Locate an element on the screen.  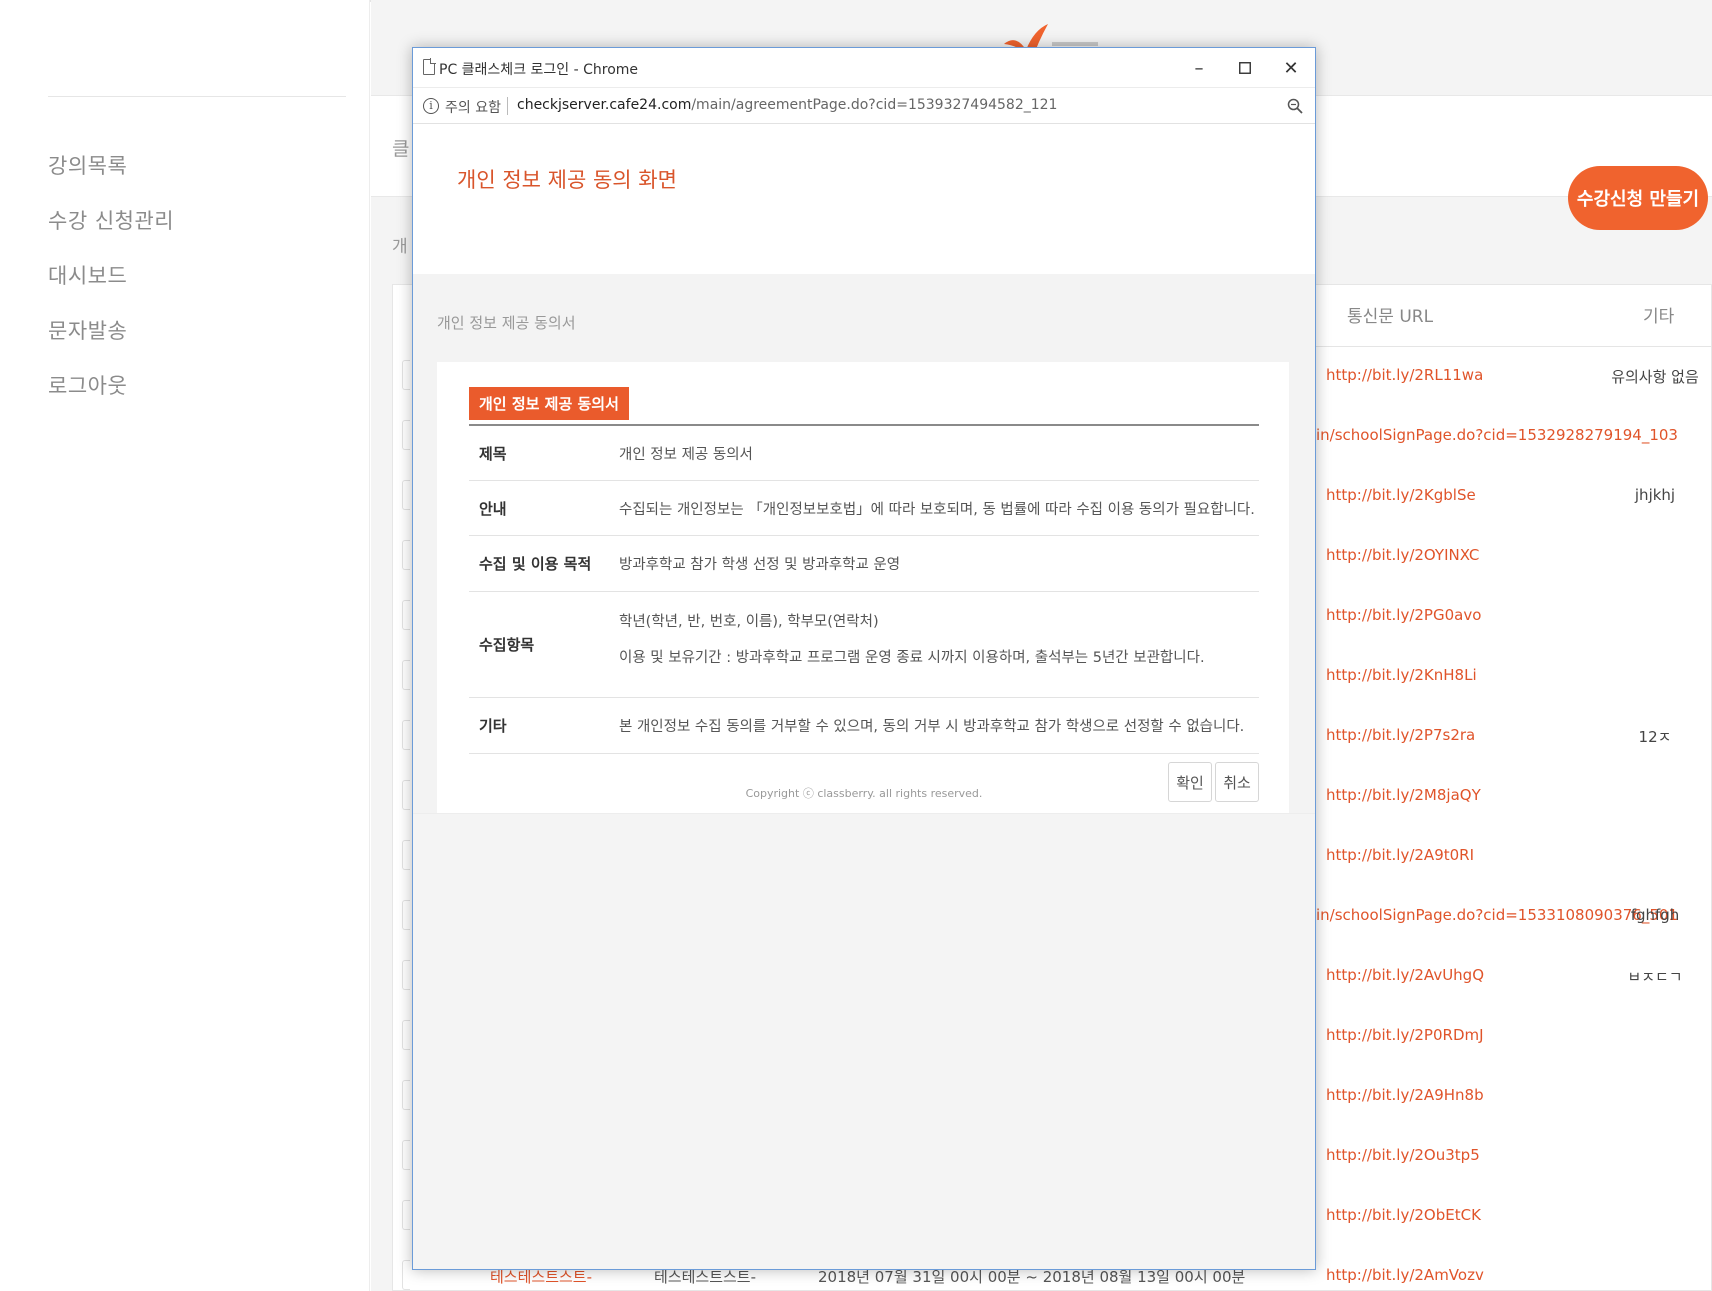
table-etc-cell: fghfgh is located at coordinates (1655, 915).